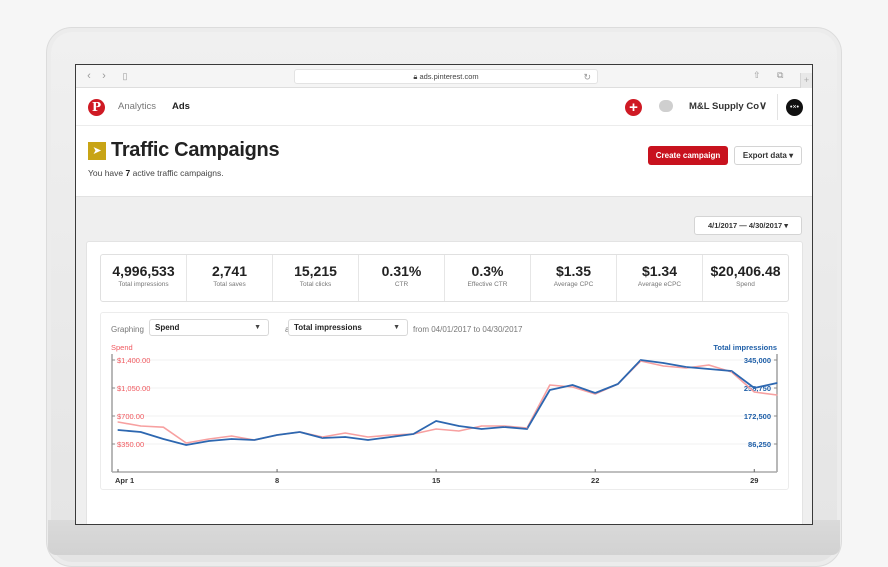 The image size is (888, 567). What do you see at coordinates (436, 480) in the screenshot?
I see `x-tick-label: 15` at bounding box center [436, 480].